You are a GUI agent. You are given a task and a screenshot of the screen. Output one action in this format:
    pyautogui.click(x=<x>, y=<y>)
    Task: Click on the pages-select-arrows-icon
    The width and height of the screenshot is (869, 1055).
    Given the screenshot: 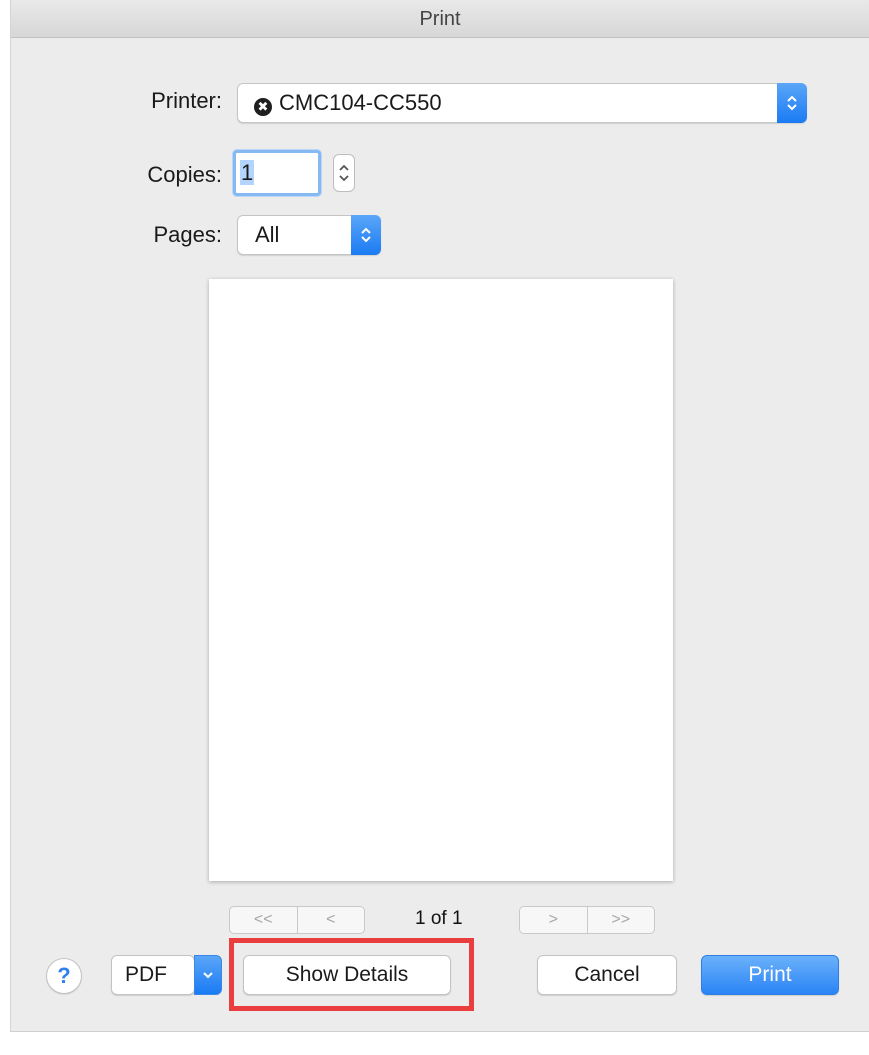 What is the action you would take?
    pyautogui.click(x=366, y=235)
    